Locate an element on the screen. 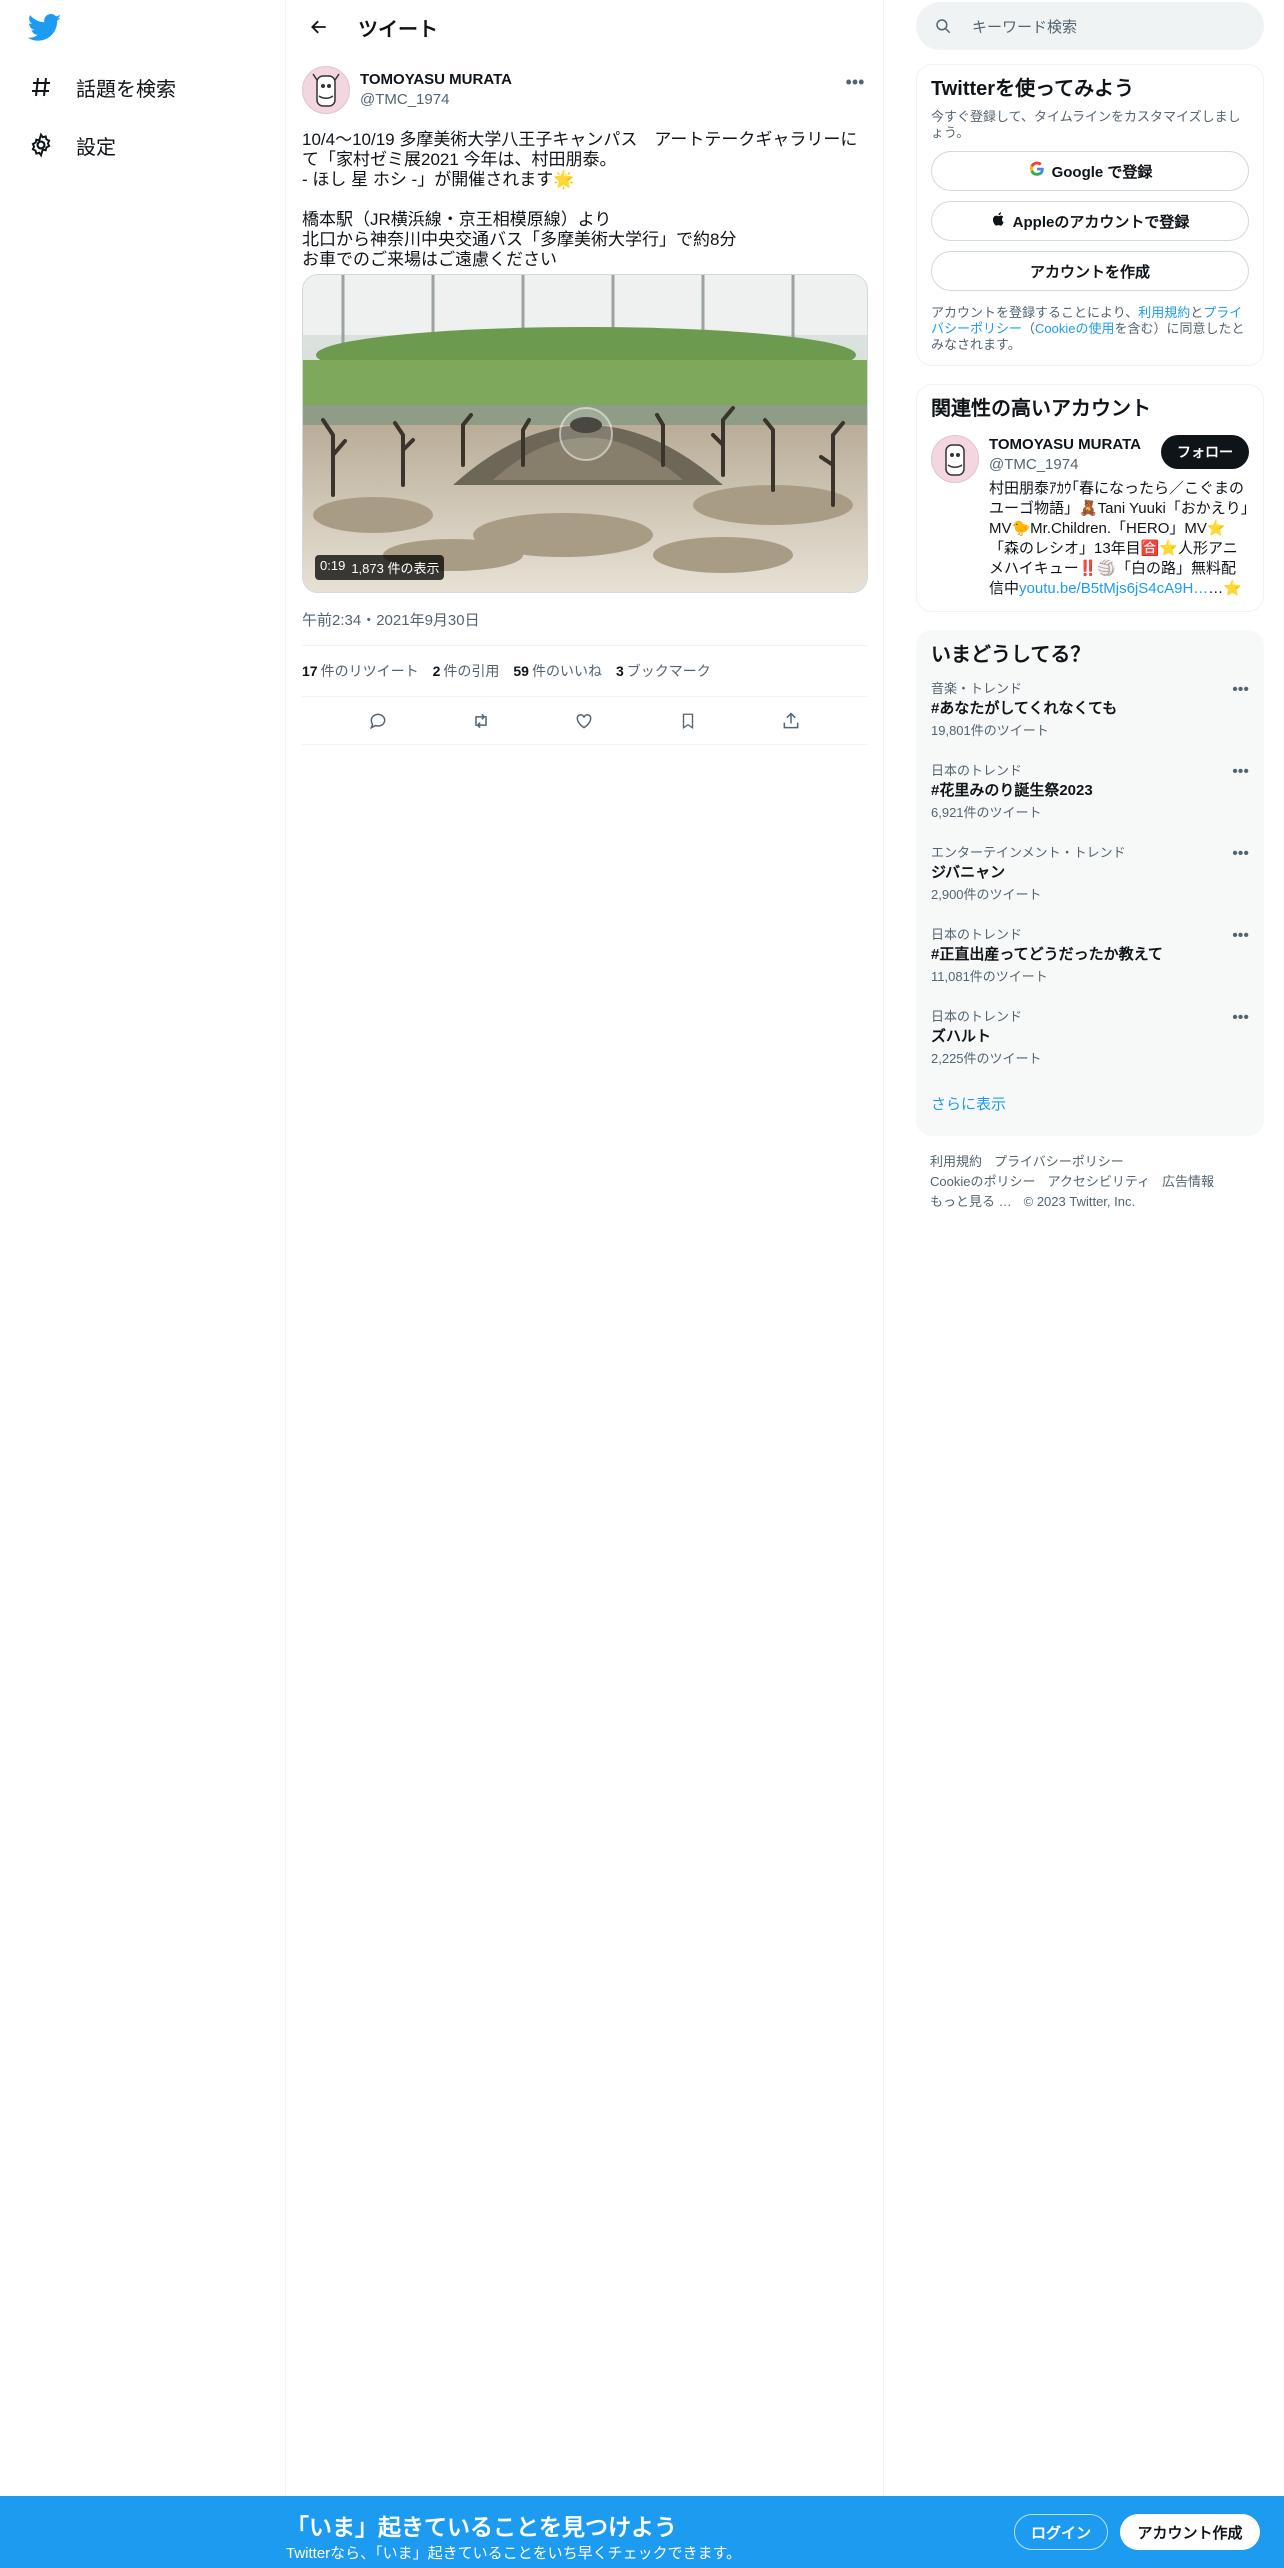 This screenshot has width=1284, height=2568. video-views: 1,873 件の表示 is located at coordinates (395, 568).